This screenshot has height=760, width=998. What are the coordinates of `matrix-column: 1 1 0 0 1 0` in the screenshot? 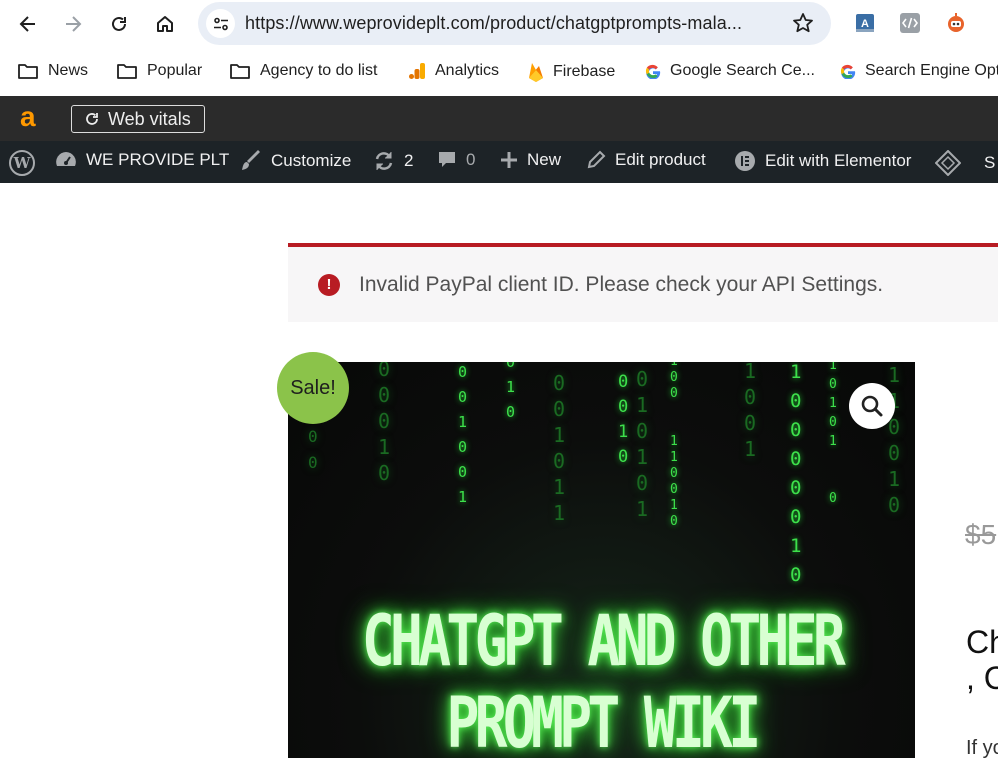 It's located at (894, 440).